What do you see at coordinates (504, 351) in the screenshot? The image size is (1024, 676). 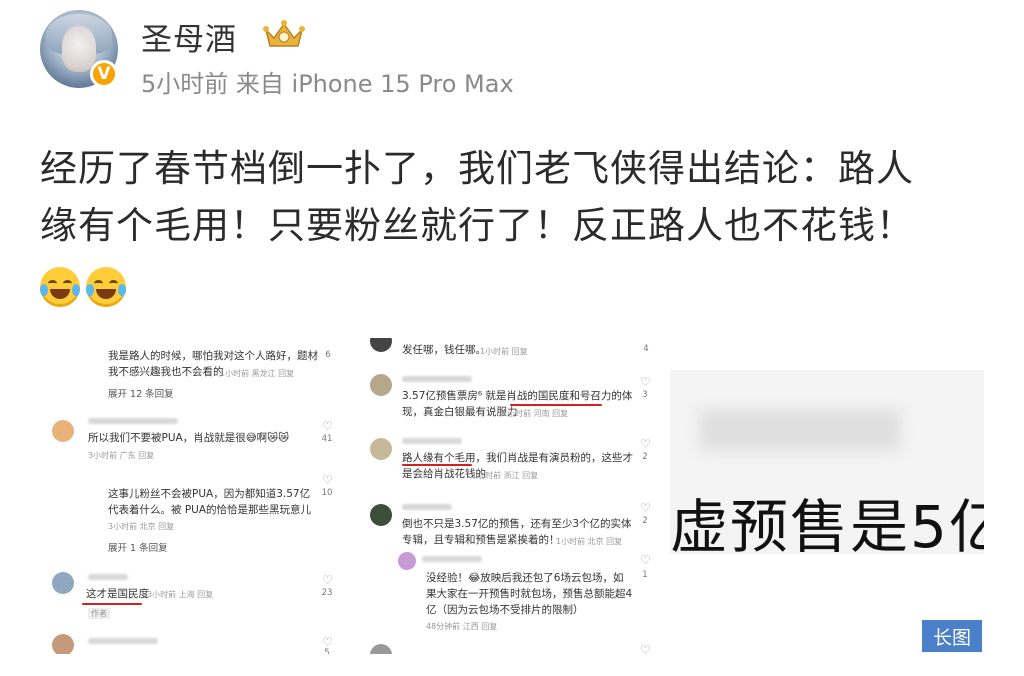 I see `comment-time: 1小时前 回复` at bounding box center [504, 351].